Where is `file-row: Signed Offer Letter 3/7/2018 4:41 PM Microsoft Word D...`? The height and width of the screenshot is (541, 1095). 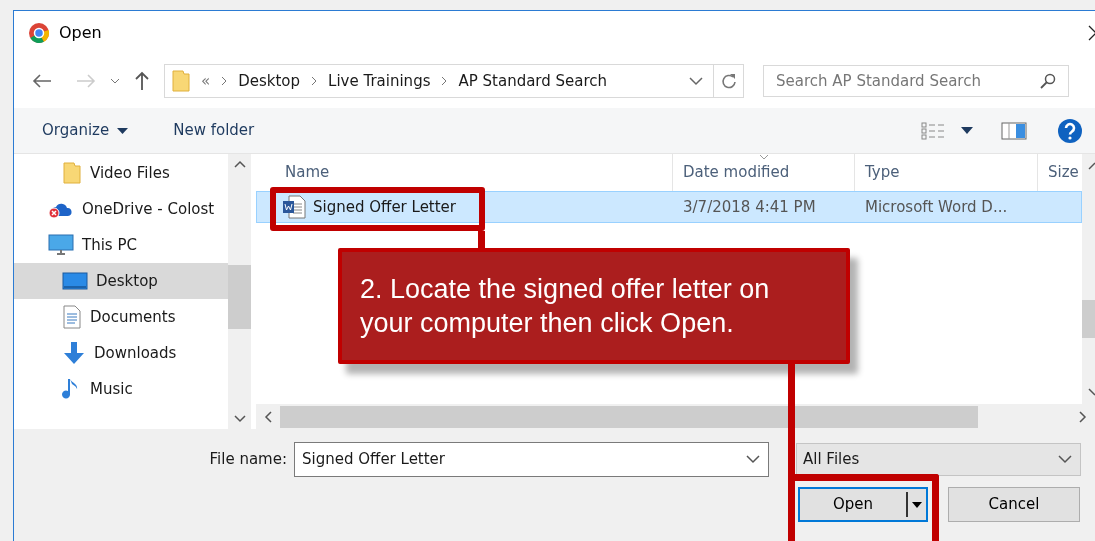 file-row: Signed Offer Letter 3/7/2018 4:41 PM Microsoft Word D... is located at coordinates (669, 207).